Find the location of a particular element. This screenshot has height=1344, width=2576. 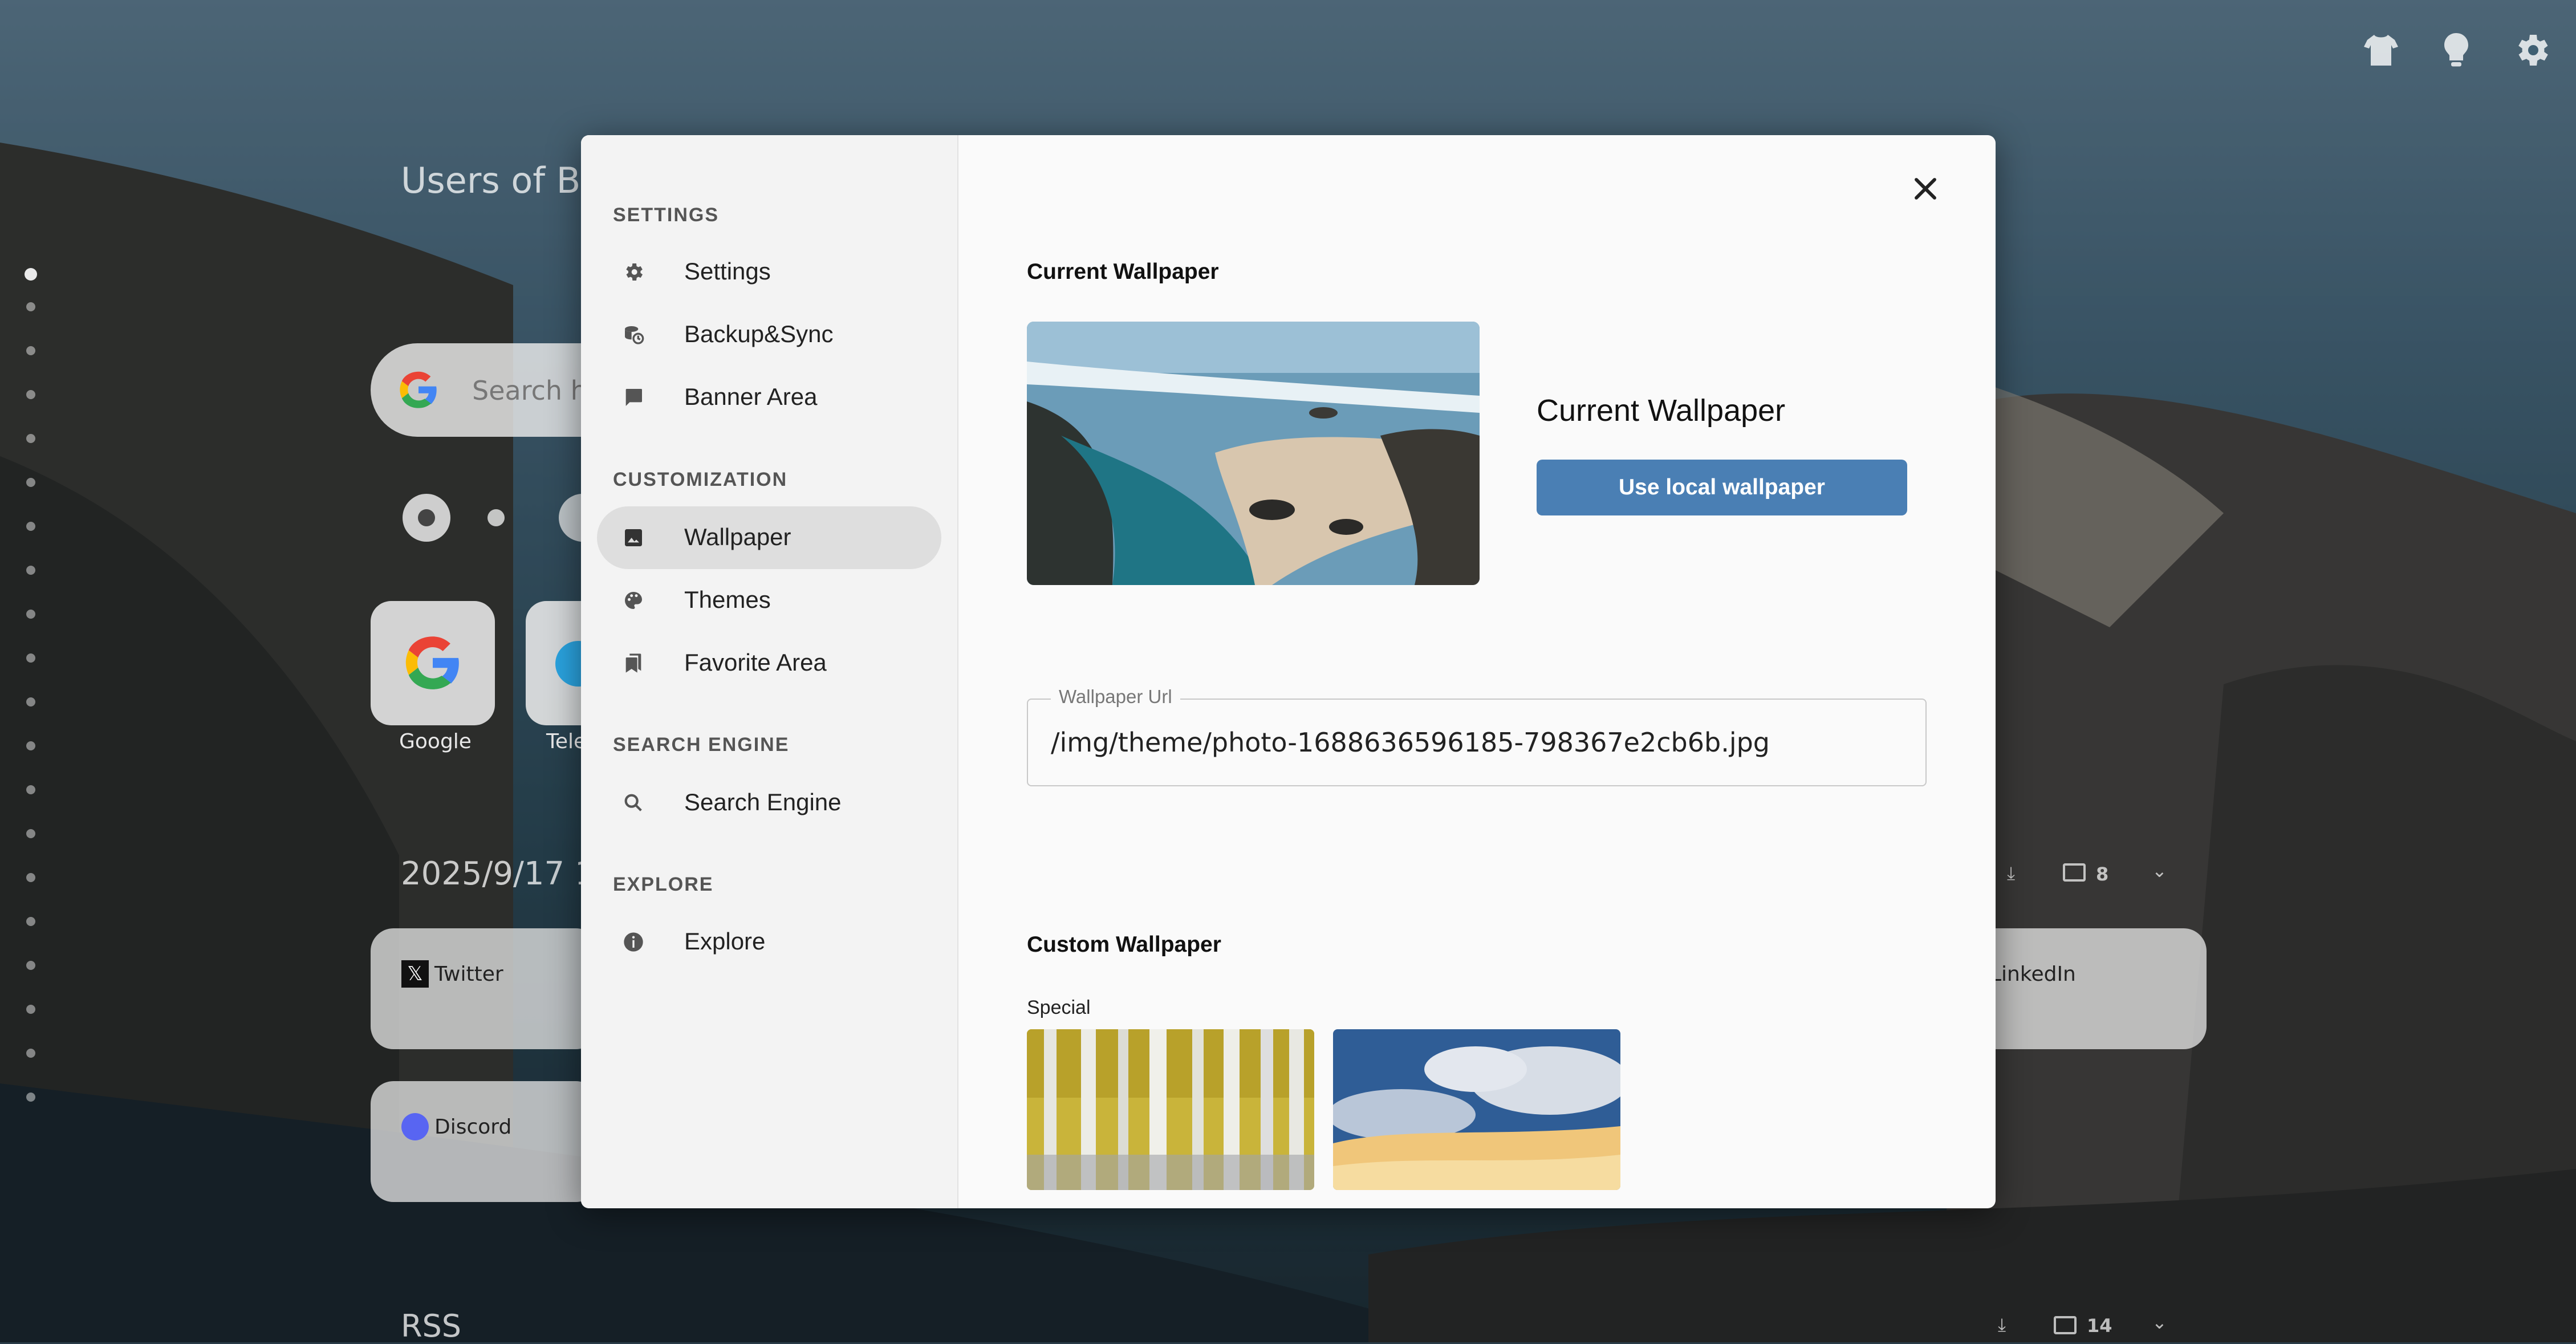

wallpaper-url-label: Wallpaper Url is located at coordinates (1115, 697).